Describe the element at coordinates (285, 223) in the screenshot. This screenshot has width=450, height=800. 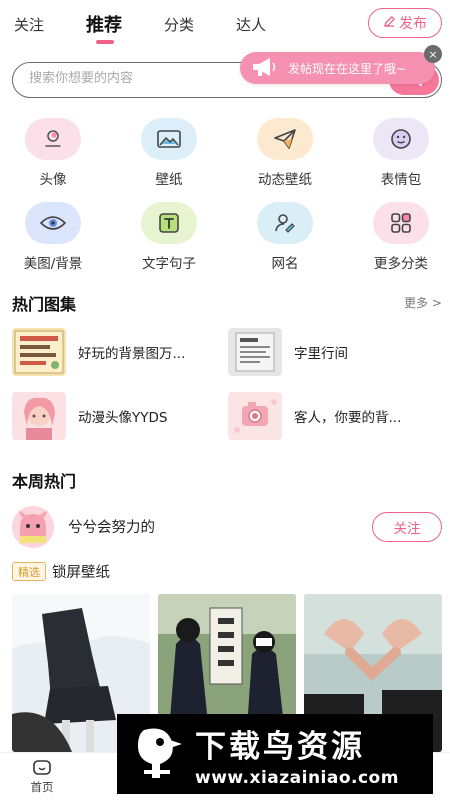
I see `user-tag-icon` at that location.